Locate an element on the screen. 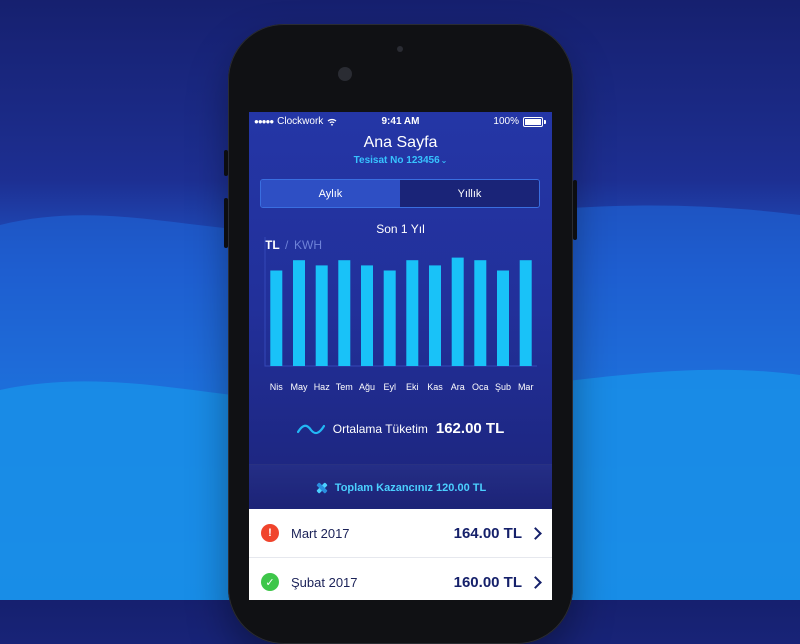 This screenshot has width=800, height=644. page-title: Ana Sayfa is located at coordinates (400, 142).